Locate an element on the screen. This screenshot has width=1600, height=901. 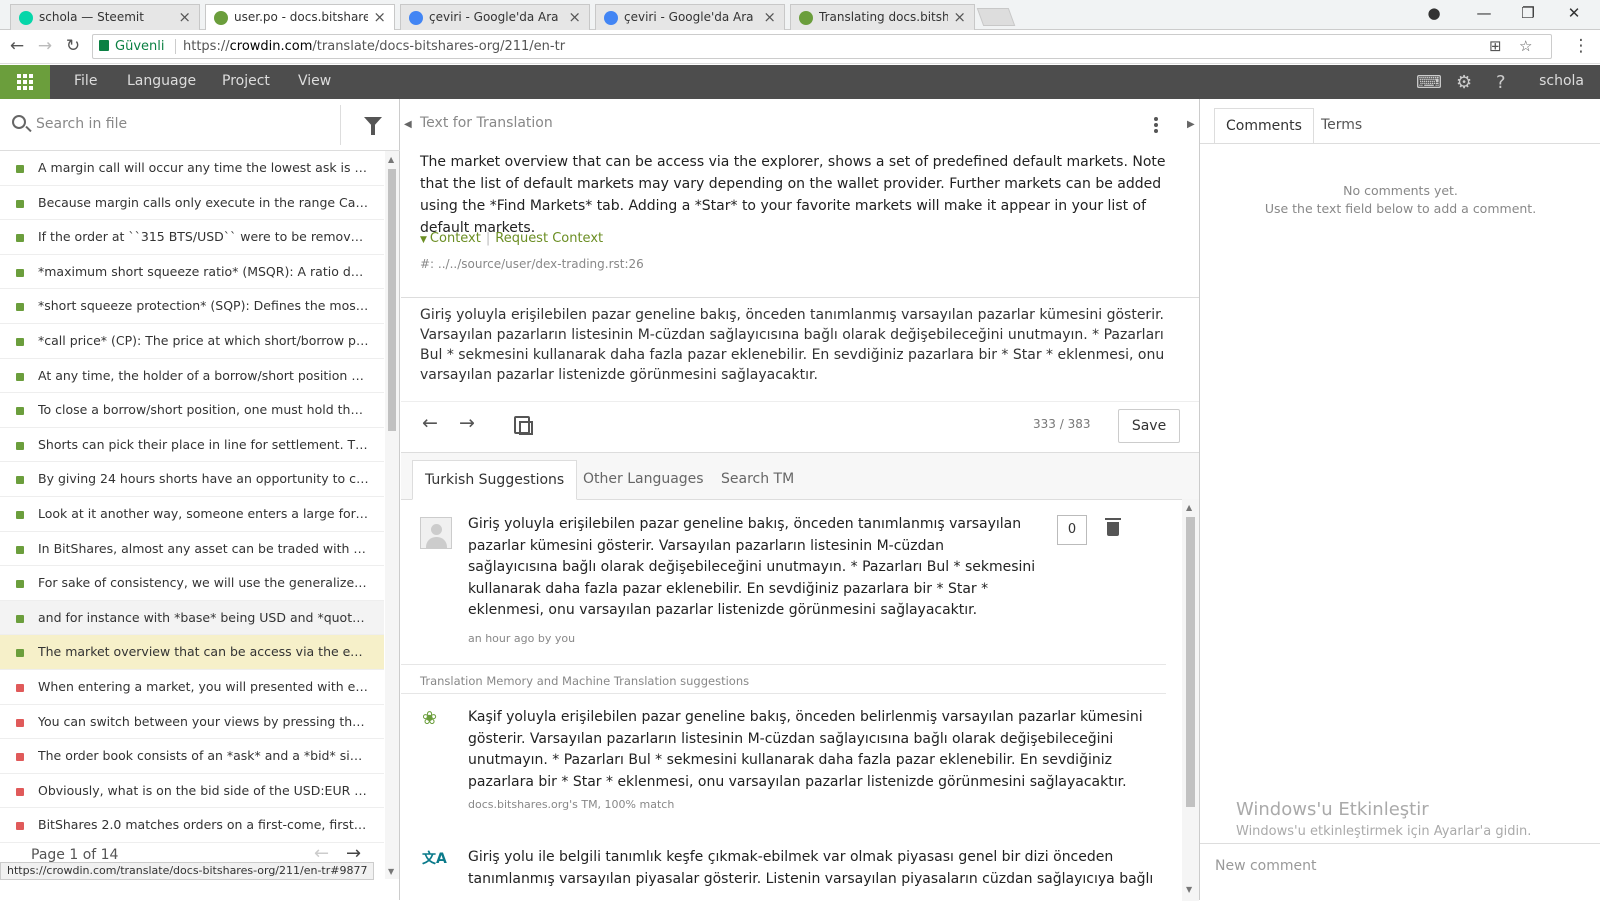
browser-menu-icon: ⋮ is located at coordinates (1581, 47).